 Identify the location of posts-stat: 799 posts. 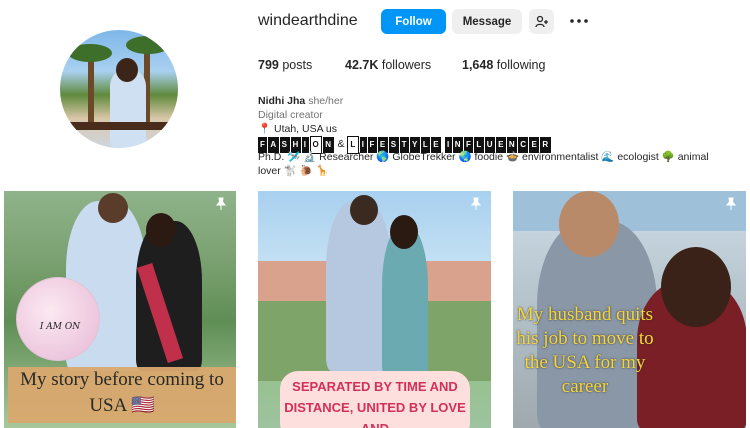
(285, 65).